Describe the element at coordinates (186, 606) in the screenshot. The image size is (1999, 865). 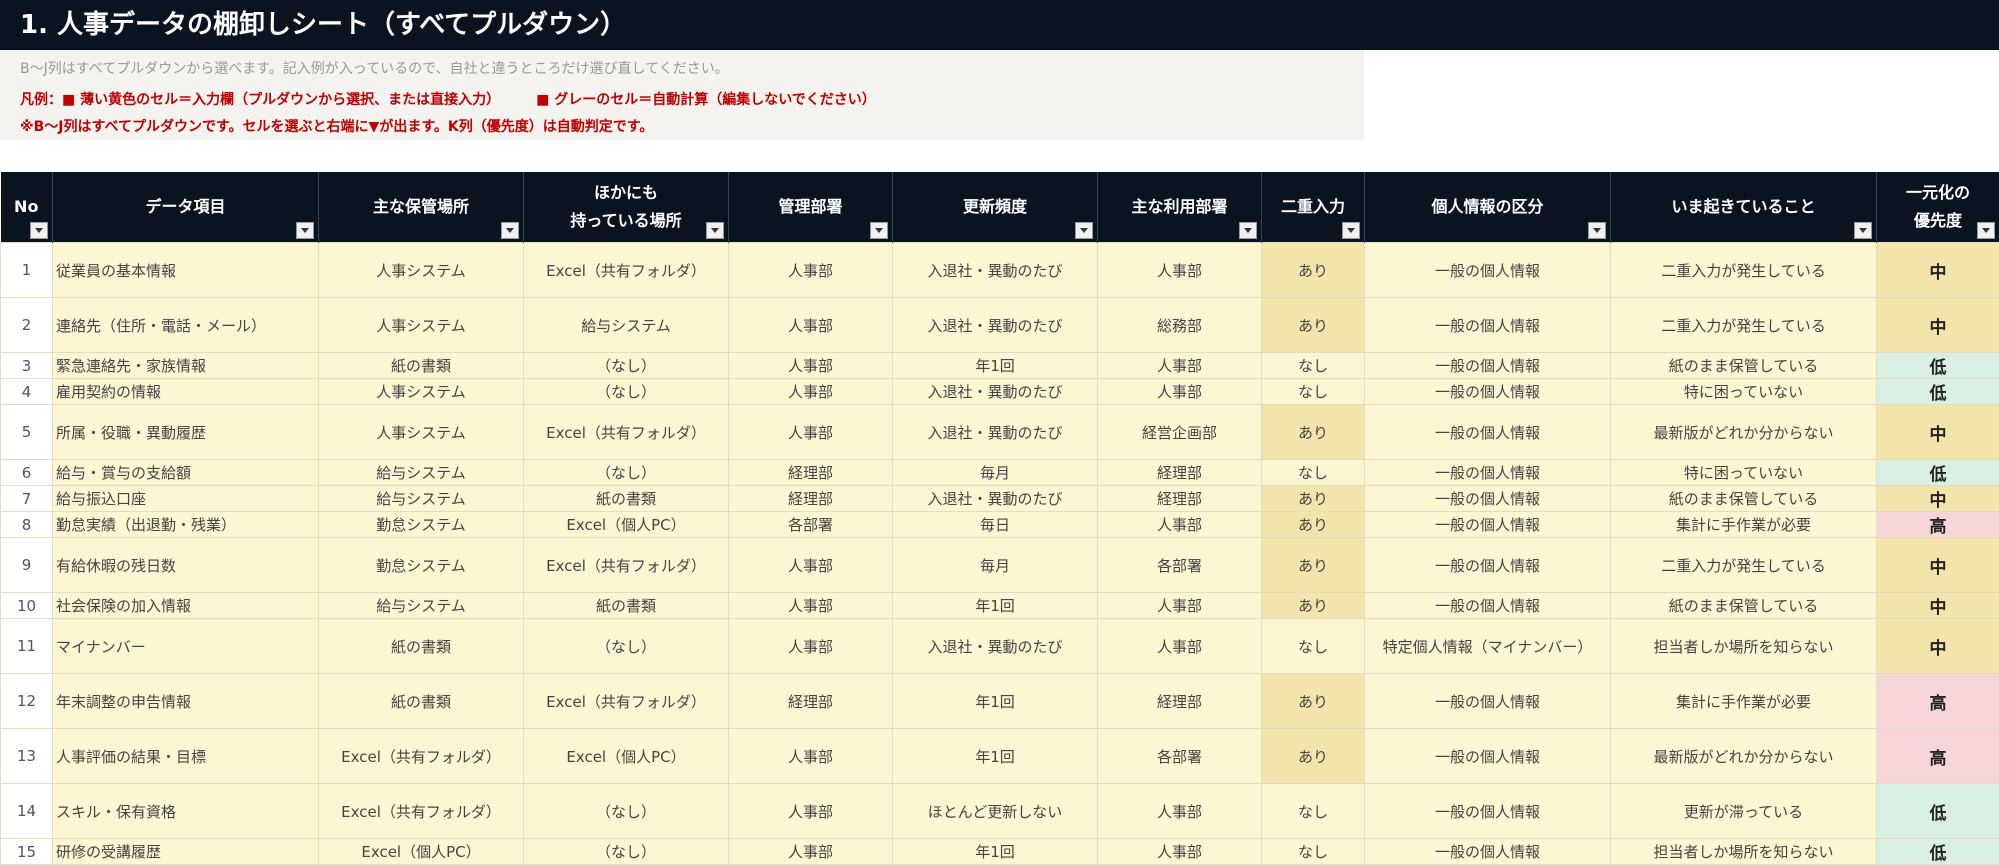
I see `cell-data-item: 社会保険の加入情報` at that location.